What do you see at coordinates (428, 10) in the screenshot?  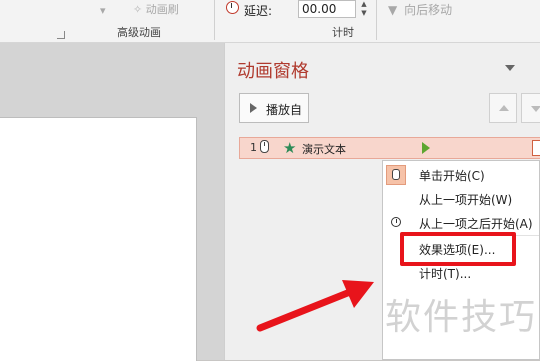 I see `move-later-label: 向后移动` at bounding box center [428, 10].